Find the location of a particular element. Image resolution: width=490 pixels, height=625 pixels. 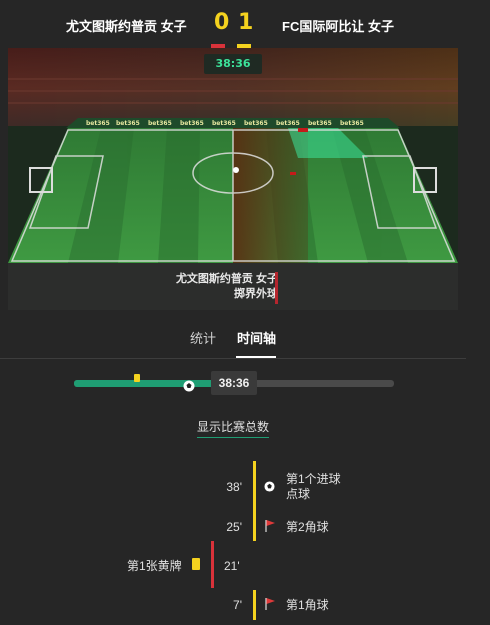

home-event-bar is located at coordinates (212, 564).